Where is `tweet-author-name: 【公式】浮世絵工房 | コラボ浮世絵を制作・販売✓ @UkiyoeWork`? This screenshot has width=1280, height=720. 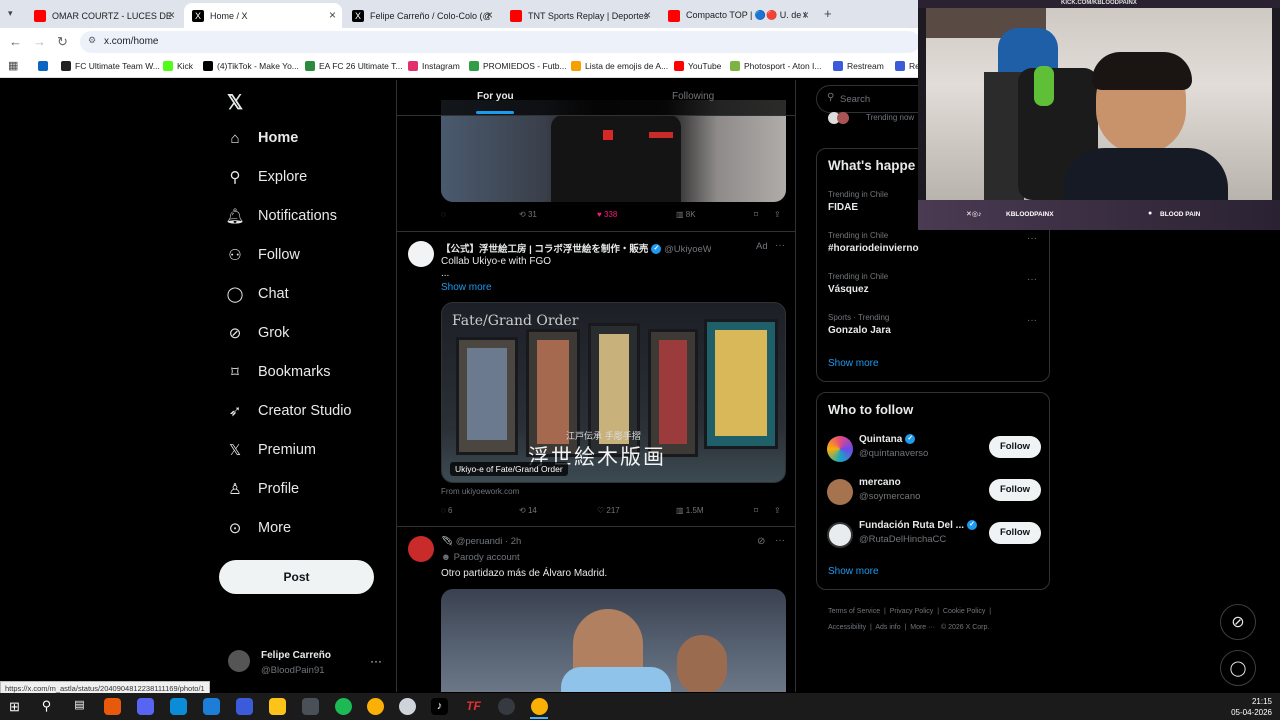
tweet-author-name: 【公式】浮世絵工房 | コラボ浮世絵を制作・販売✓ @UkiyoeWork is located at coordinates (576, 248).